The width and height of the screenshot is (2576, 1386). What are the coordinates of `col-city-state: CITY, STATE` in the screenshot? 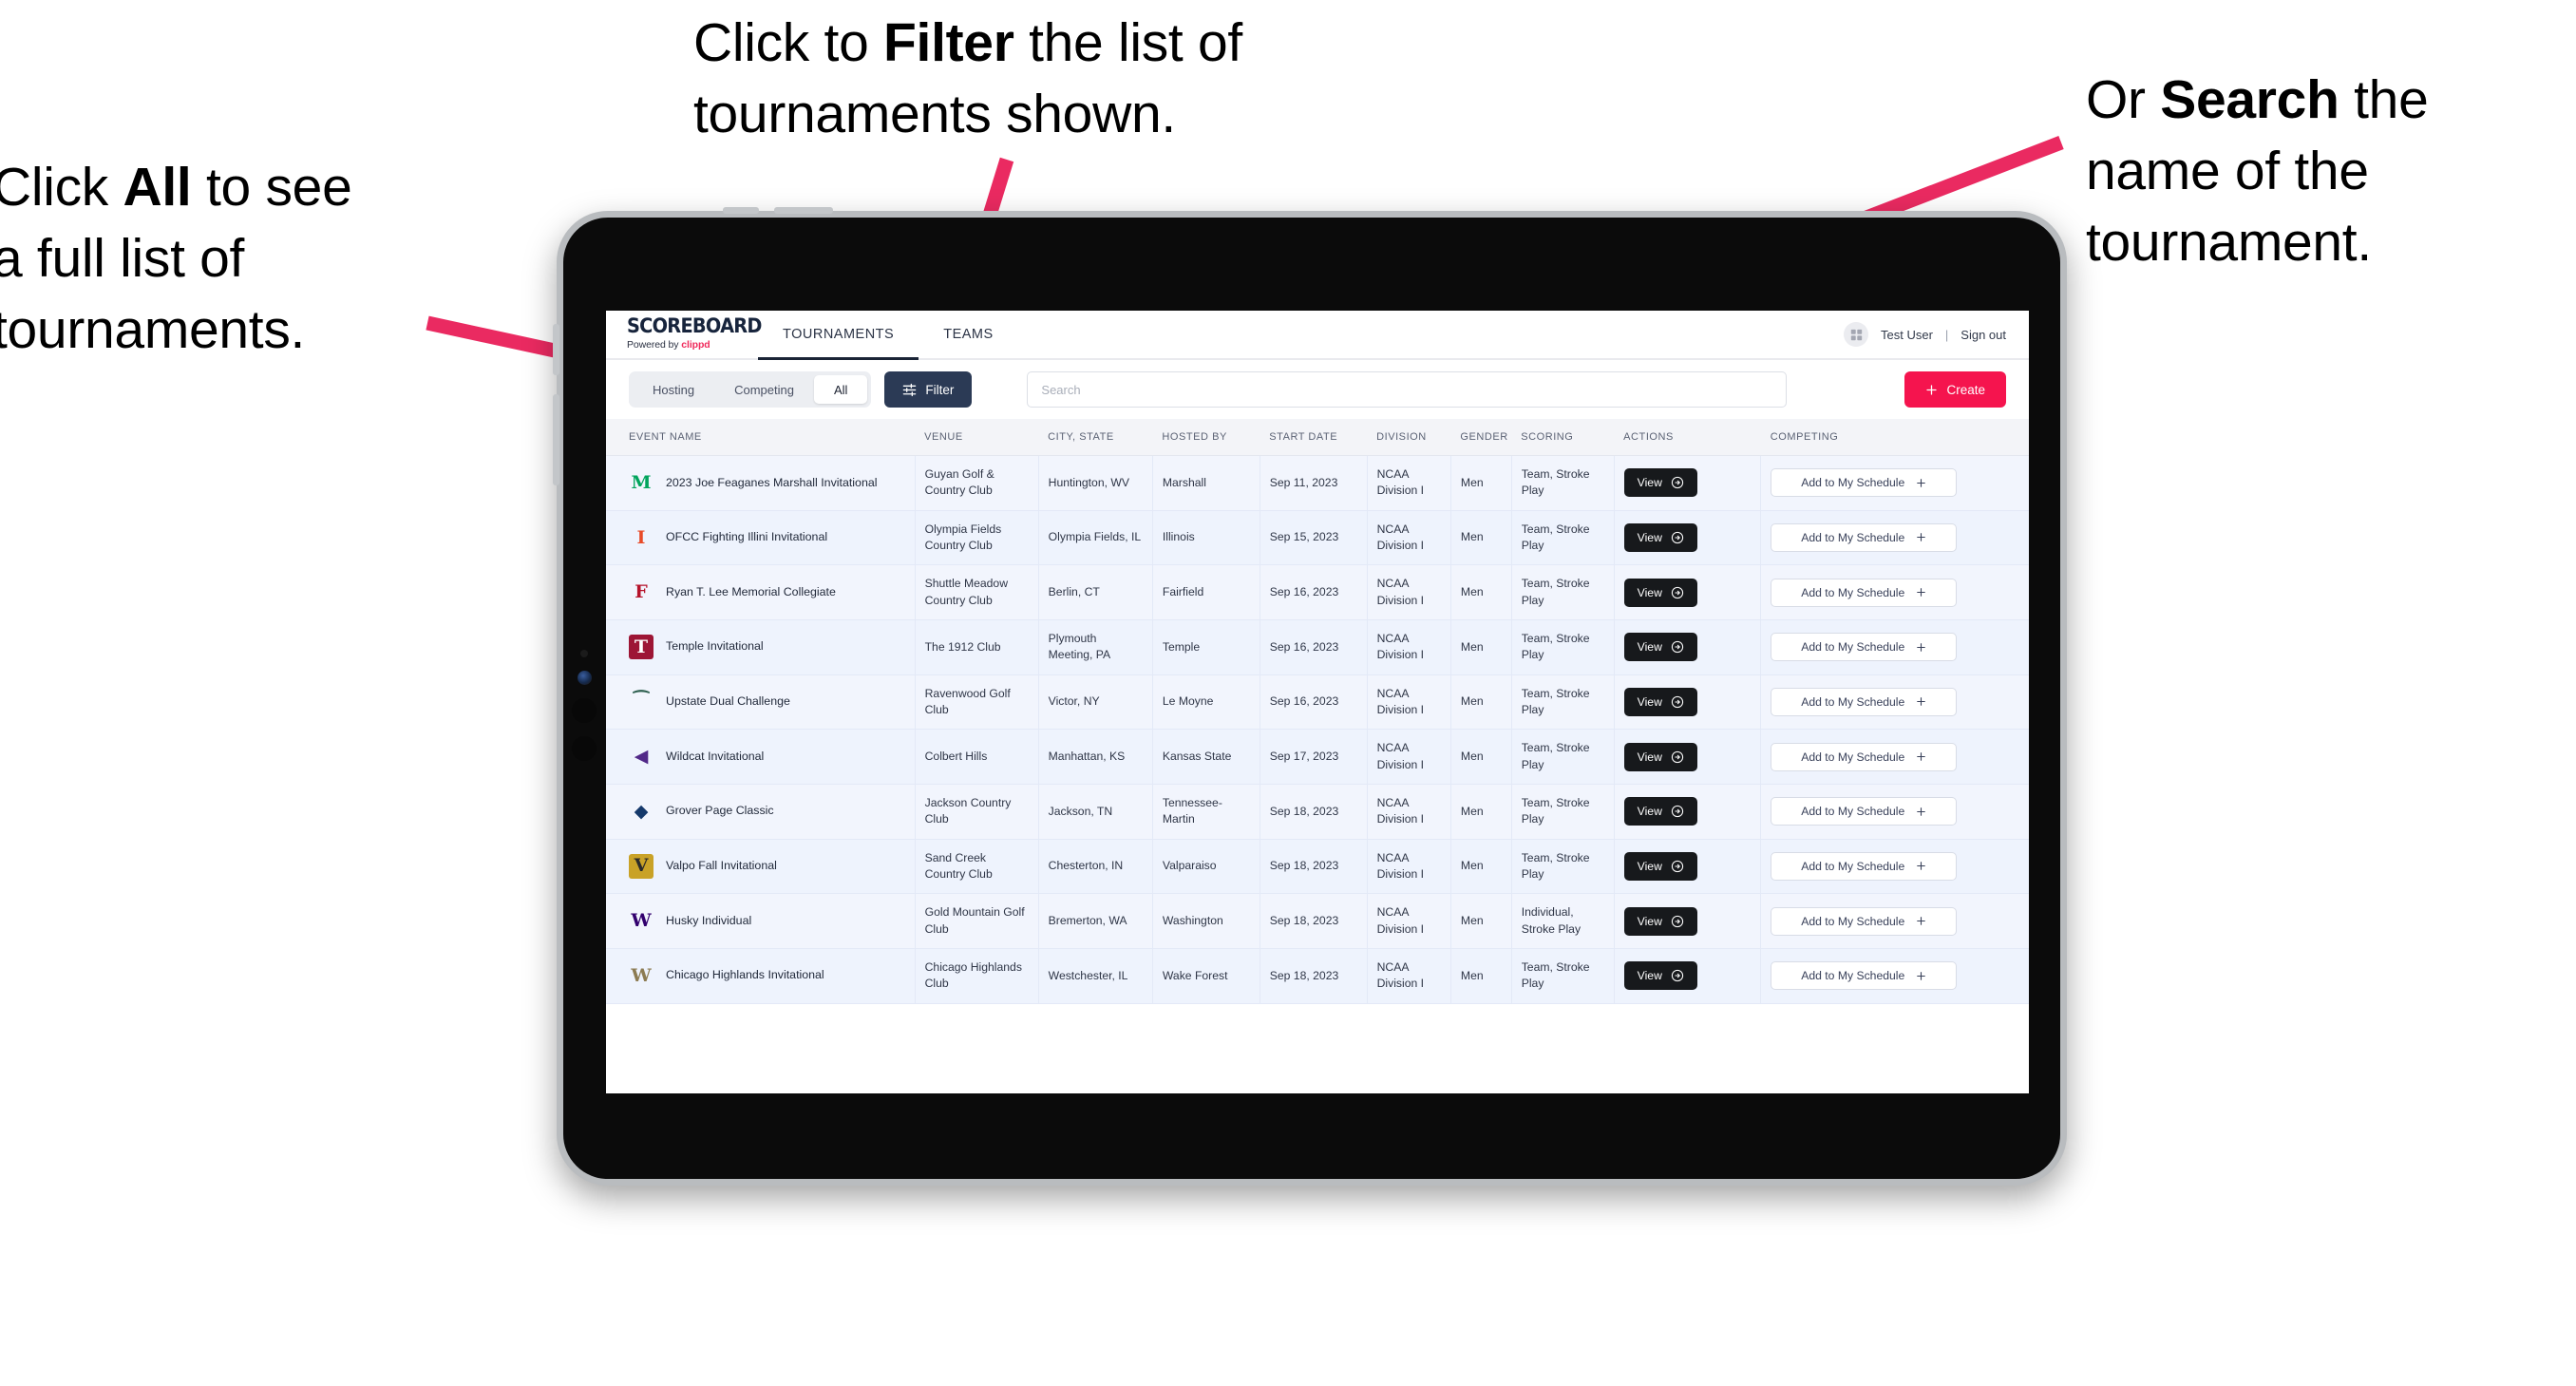 It's located at (1095, 437).